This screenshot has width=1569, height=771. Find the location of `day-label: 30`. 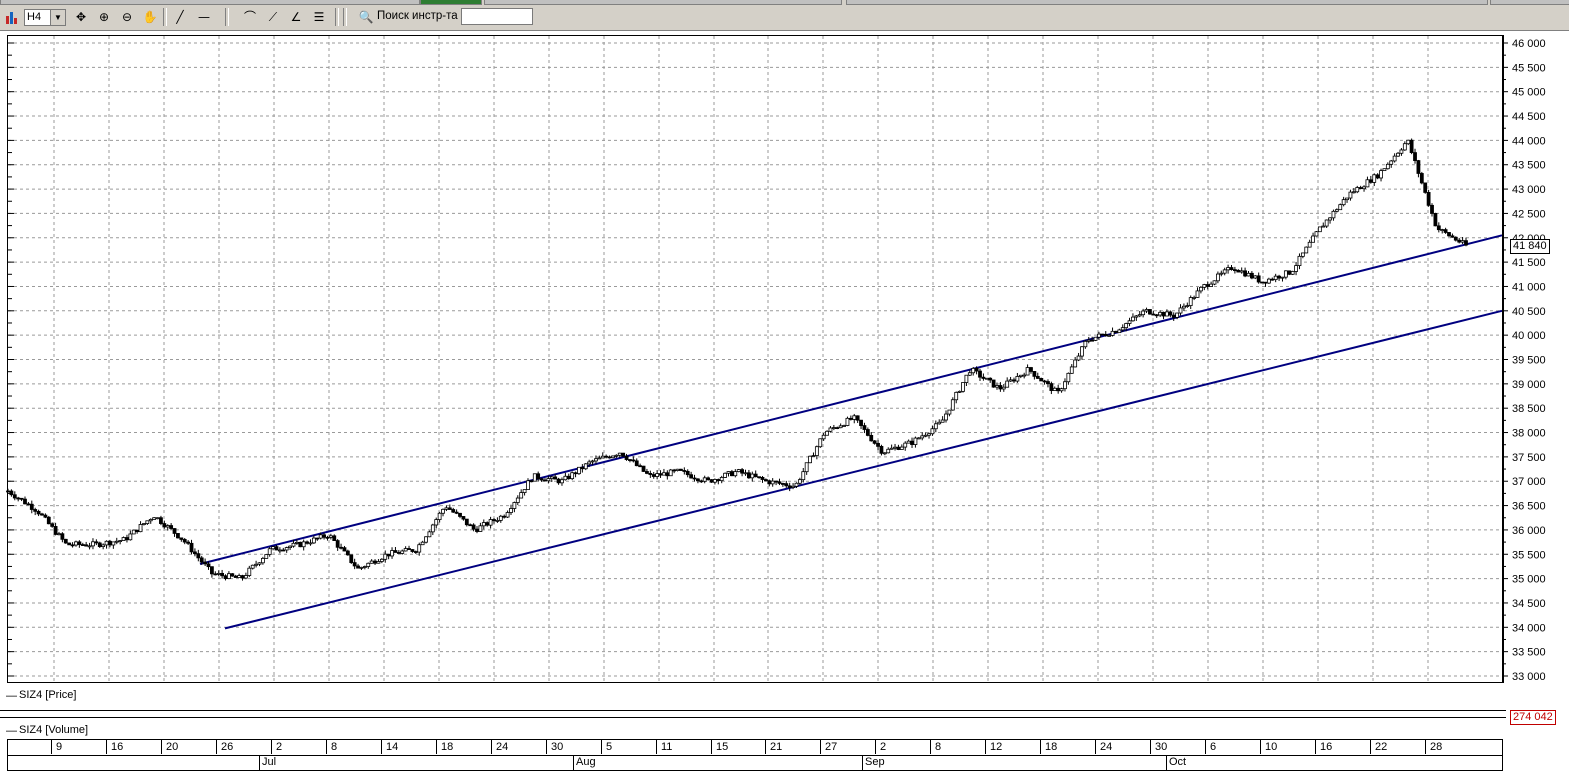

day-label: 30 is located at coordinates (1161, 747).